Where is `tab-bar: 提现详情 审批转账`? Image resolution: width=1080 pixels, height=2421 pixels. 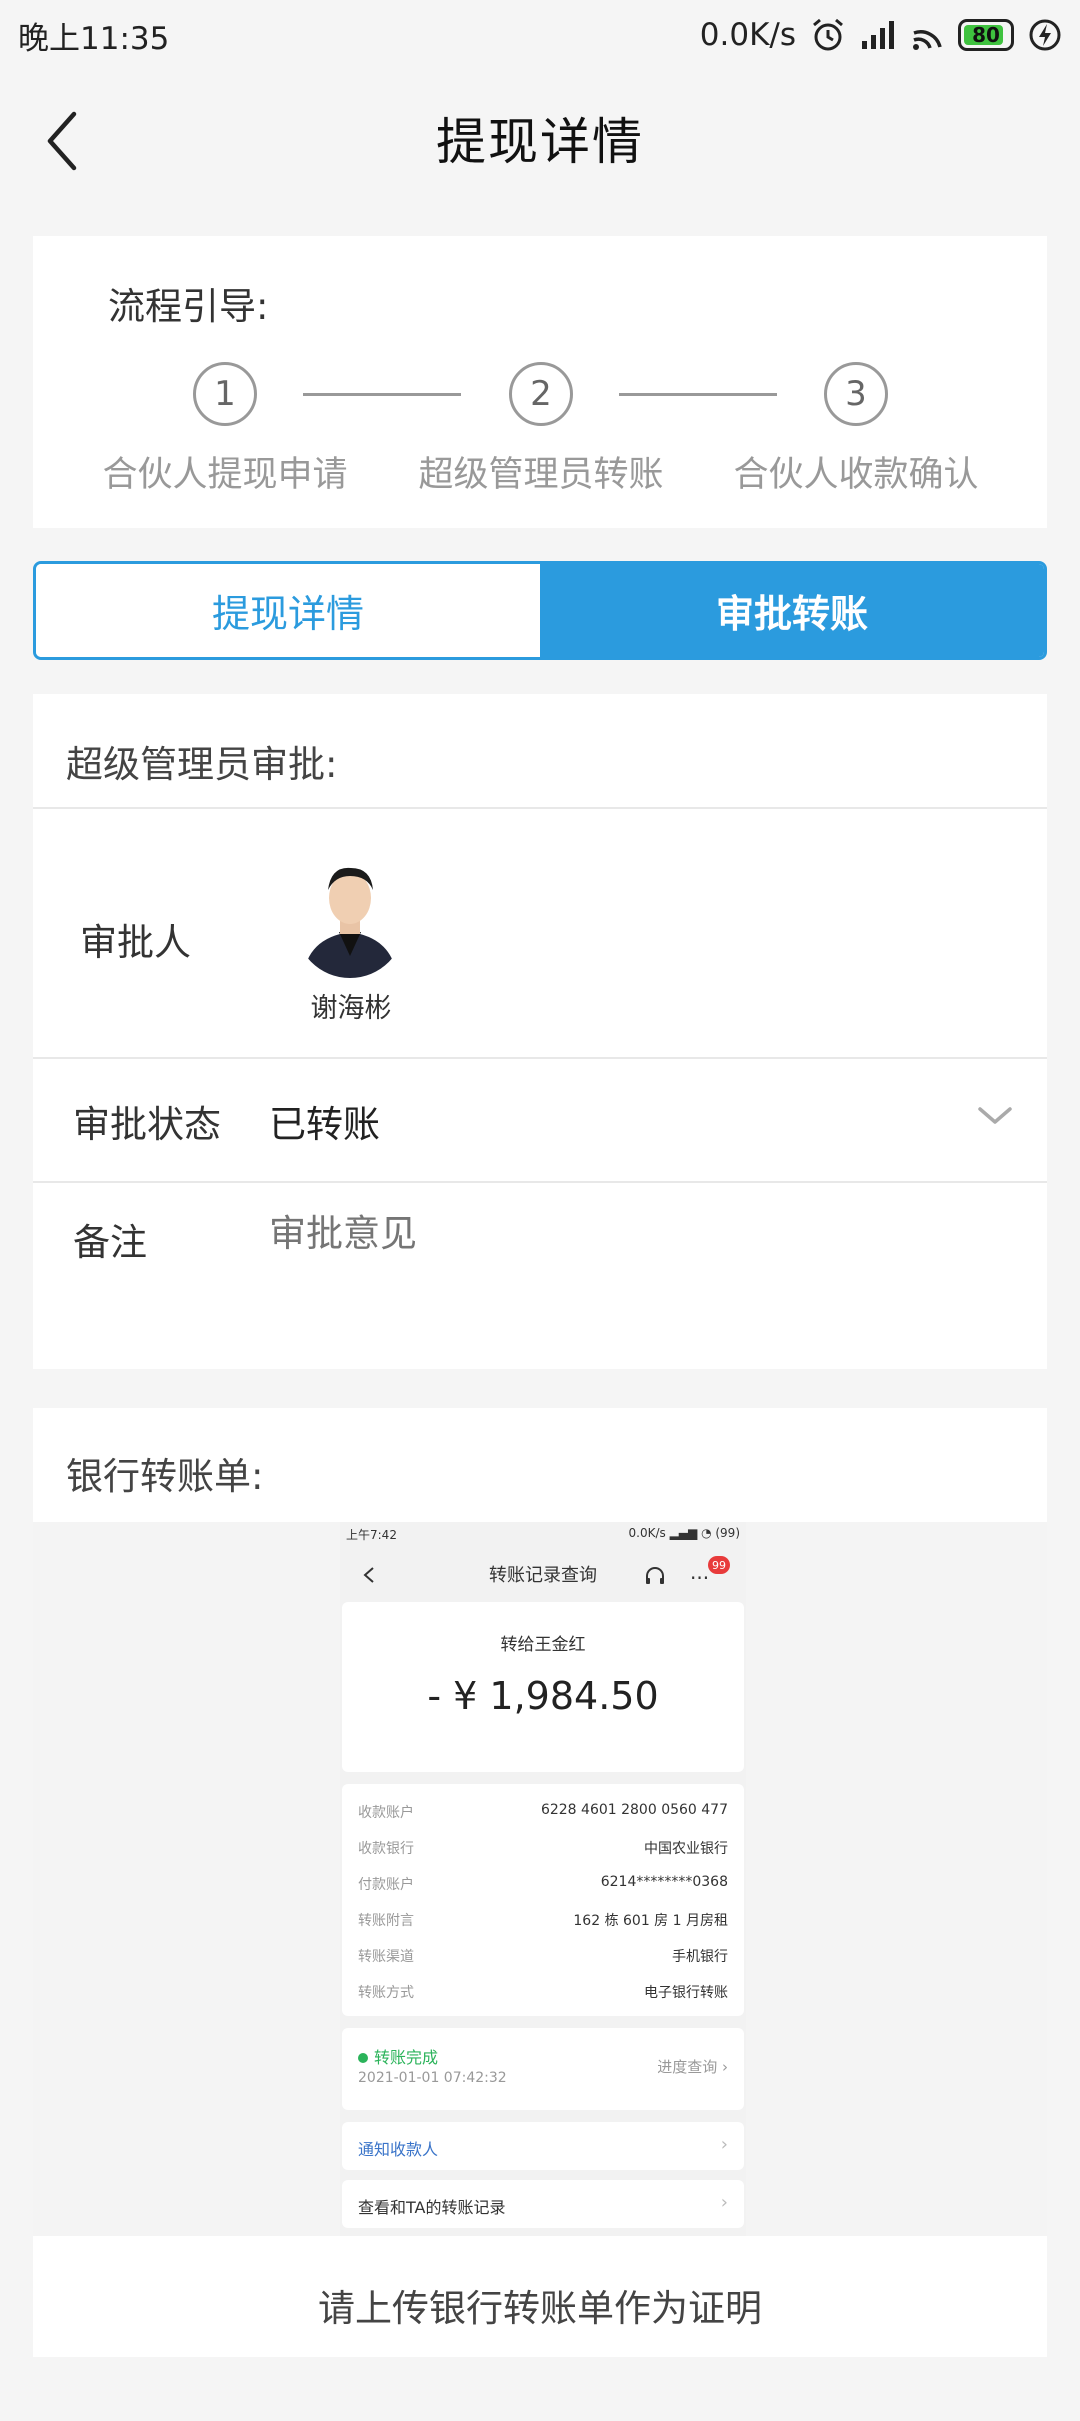 tab-bar: 提现详情 审批转账 is located at coordinates (540, 610).